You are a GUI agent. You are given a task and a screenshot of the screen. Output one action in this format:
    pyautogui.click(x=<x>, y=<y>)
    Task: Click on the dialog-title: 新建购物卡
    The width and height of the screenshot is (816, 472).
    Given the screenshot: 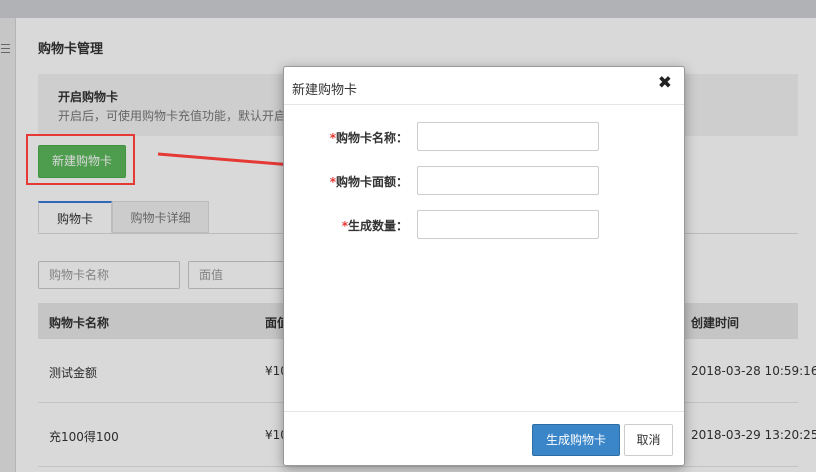 What is the action you would take?
    pyautogui.click(x=325, y=90)
    